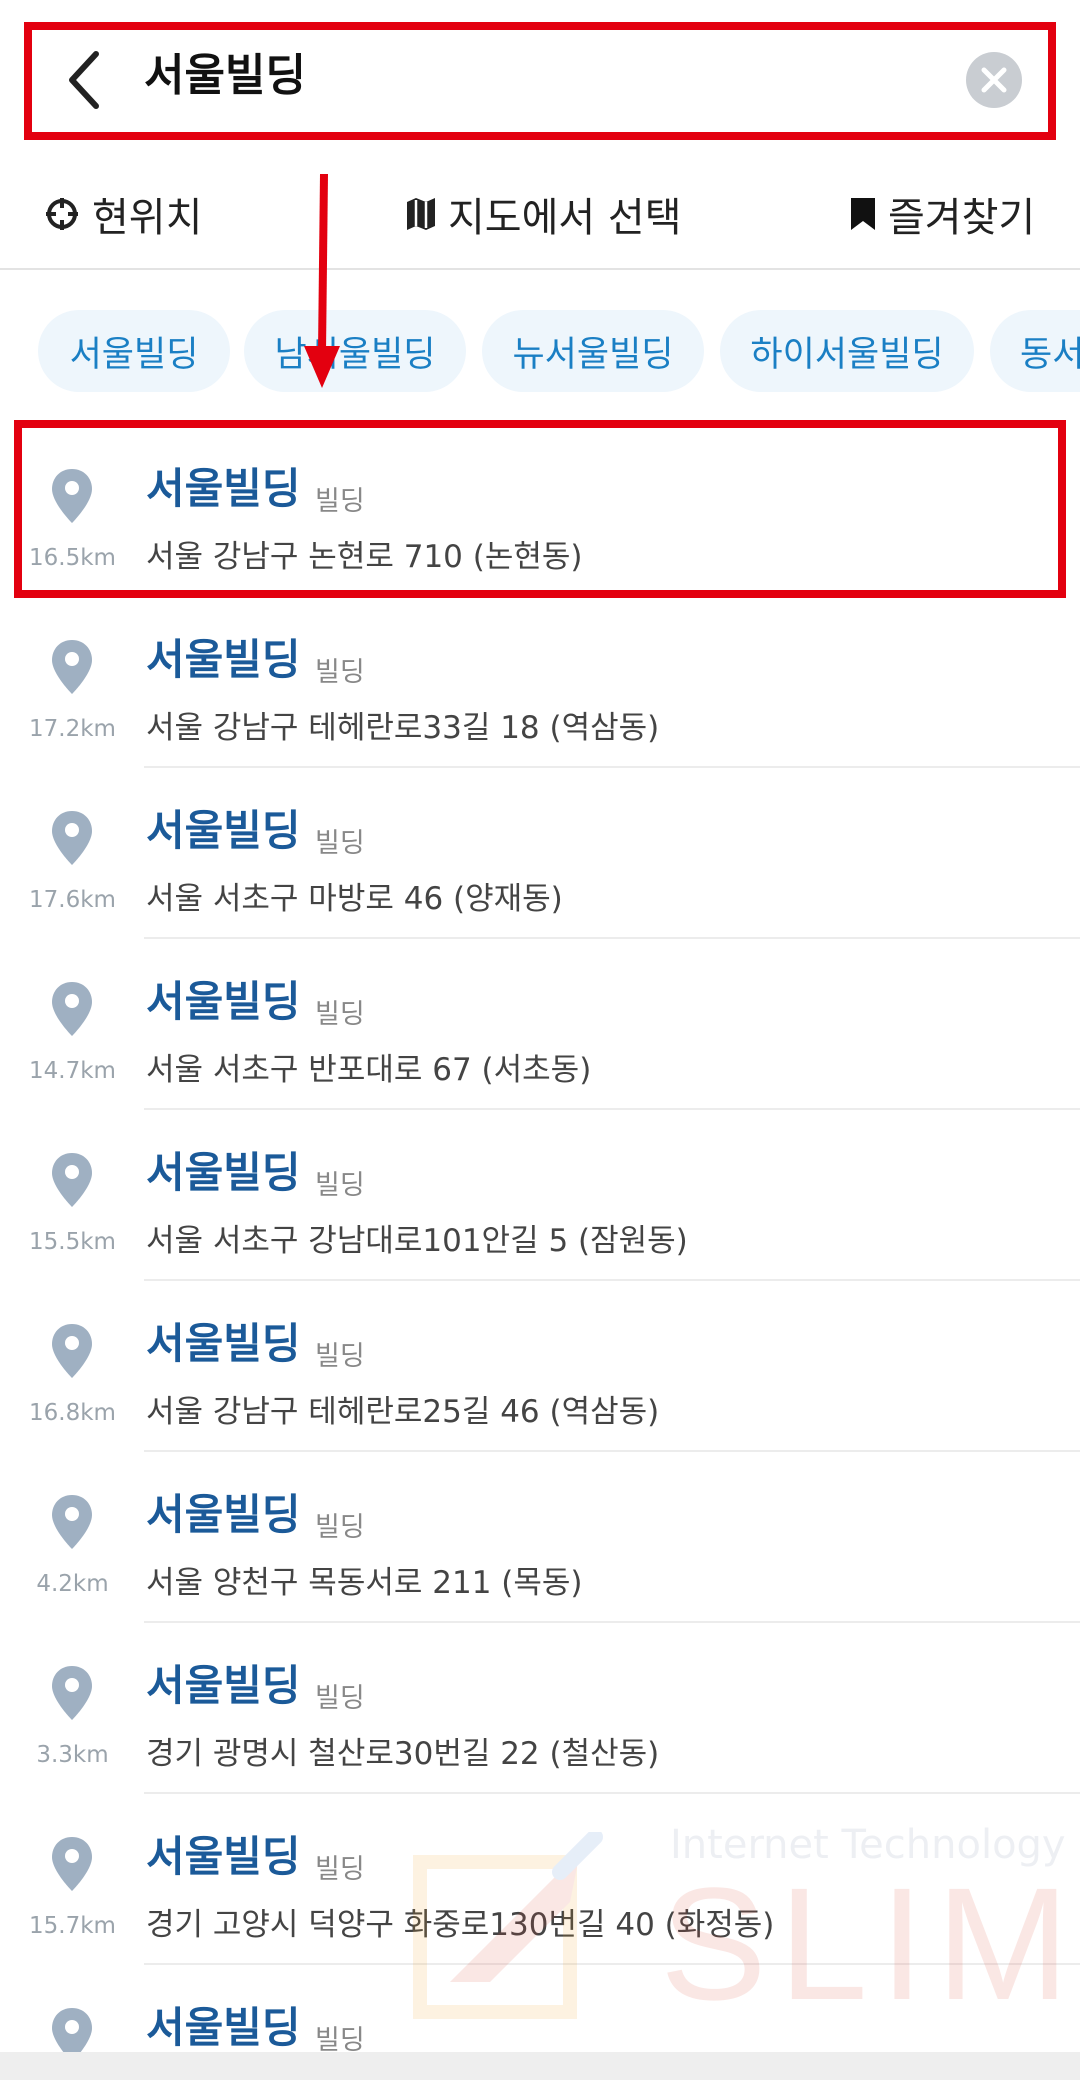  I want to click on search-highlight-box, so click(540, 81).